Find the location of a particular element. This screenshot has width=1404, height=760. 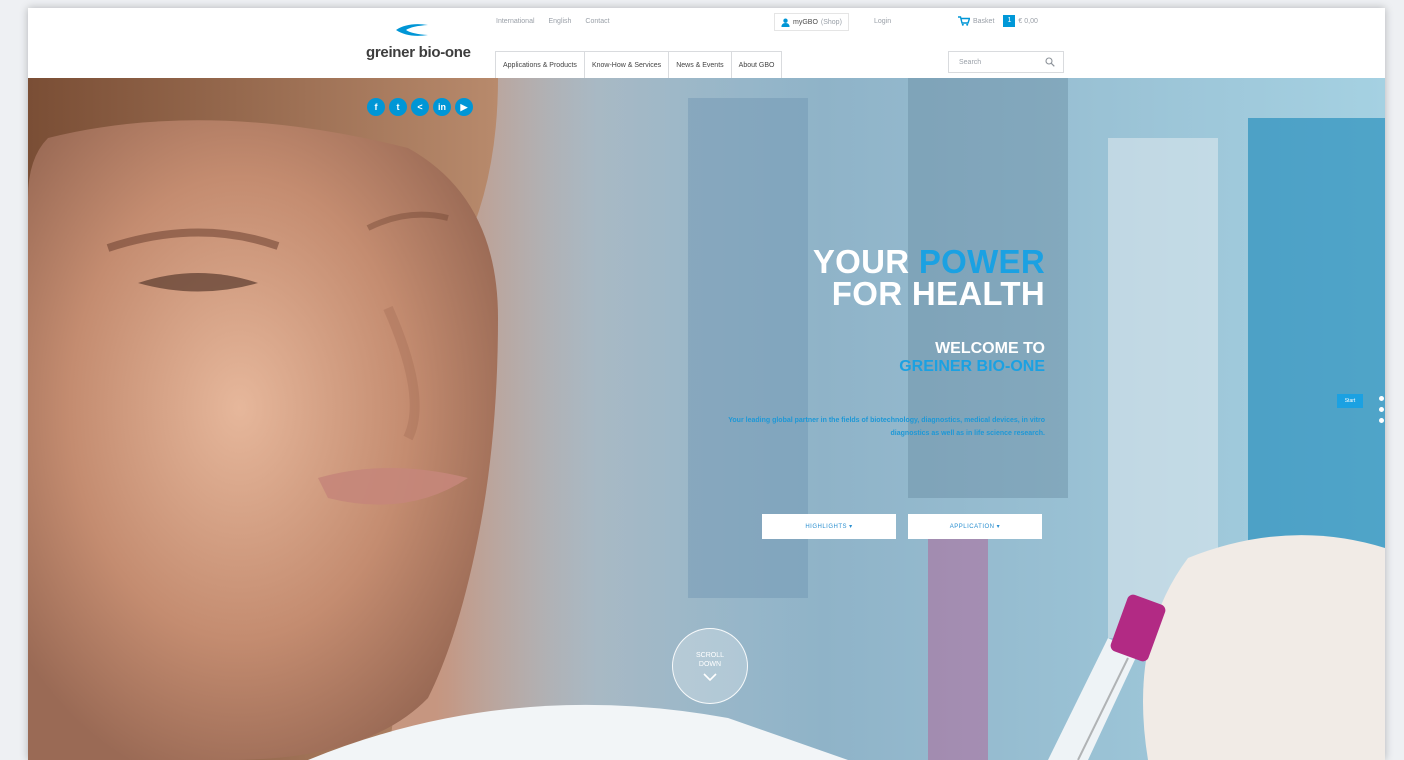

nav-news-events: News & Events is located at coordinates (699, 65).